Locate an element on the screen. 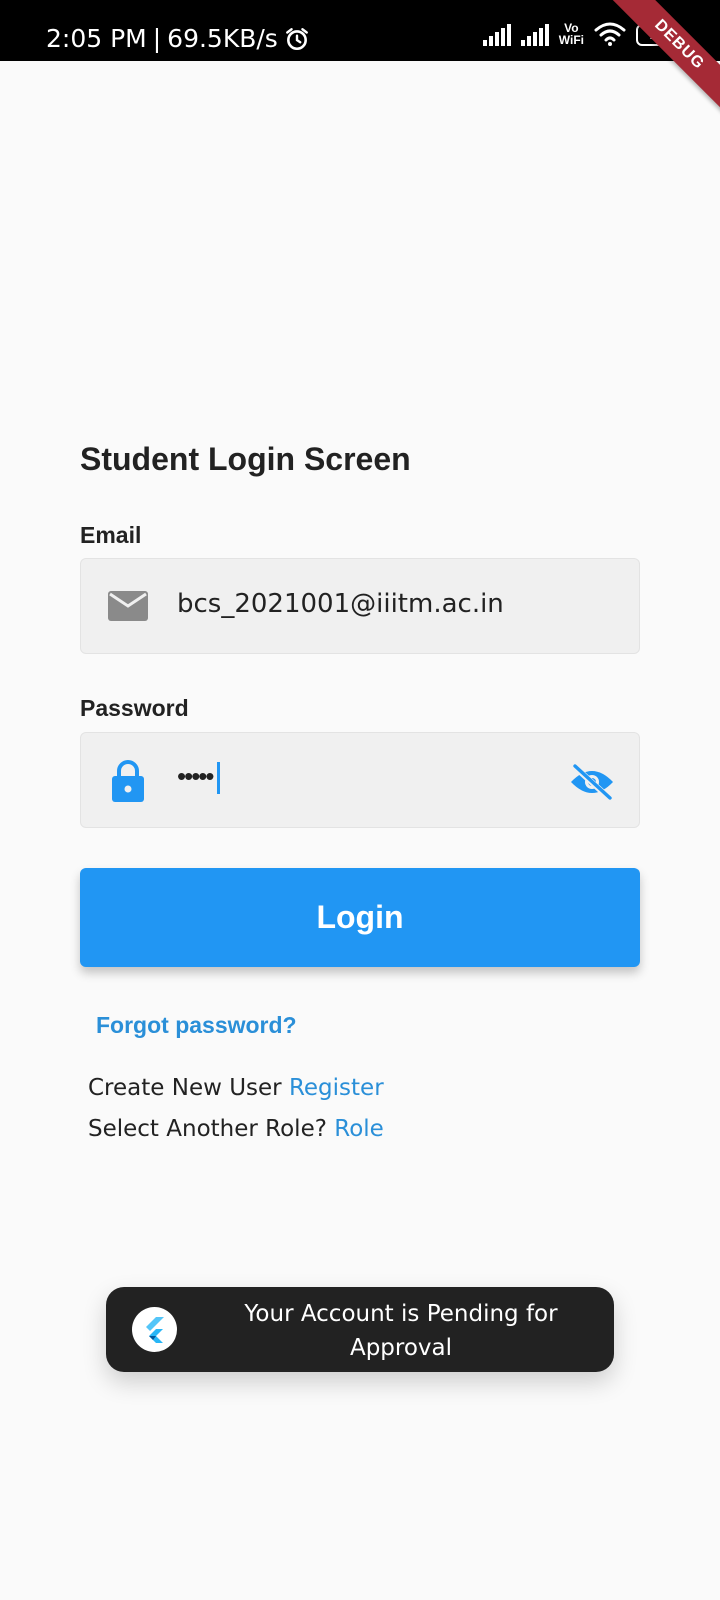 The width and height of the screenshot is (720, 1600). register-prompt: Create New User Register is located at coordinates (236, 1088).